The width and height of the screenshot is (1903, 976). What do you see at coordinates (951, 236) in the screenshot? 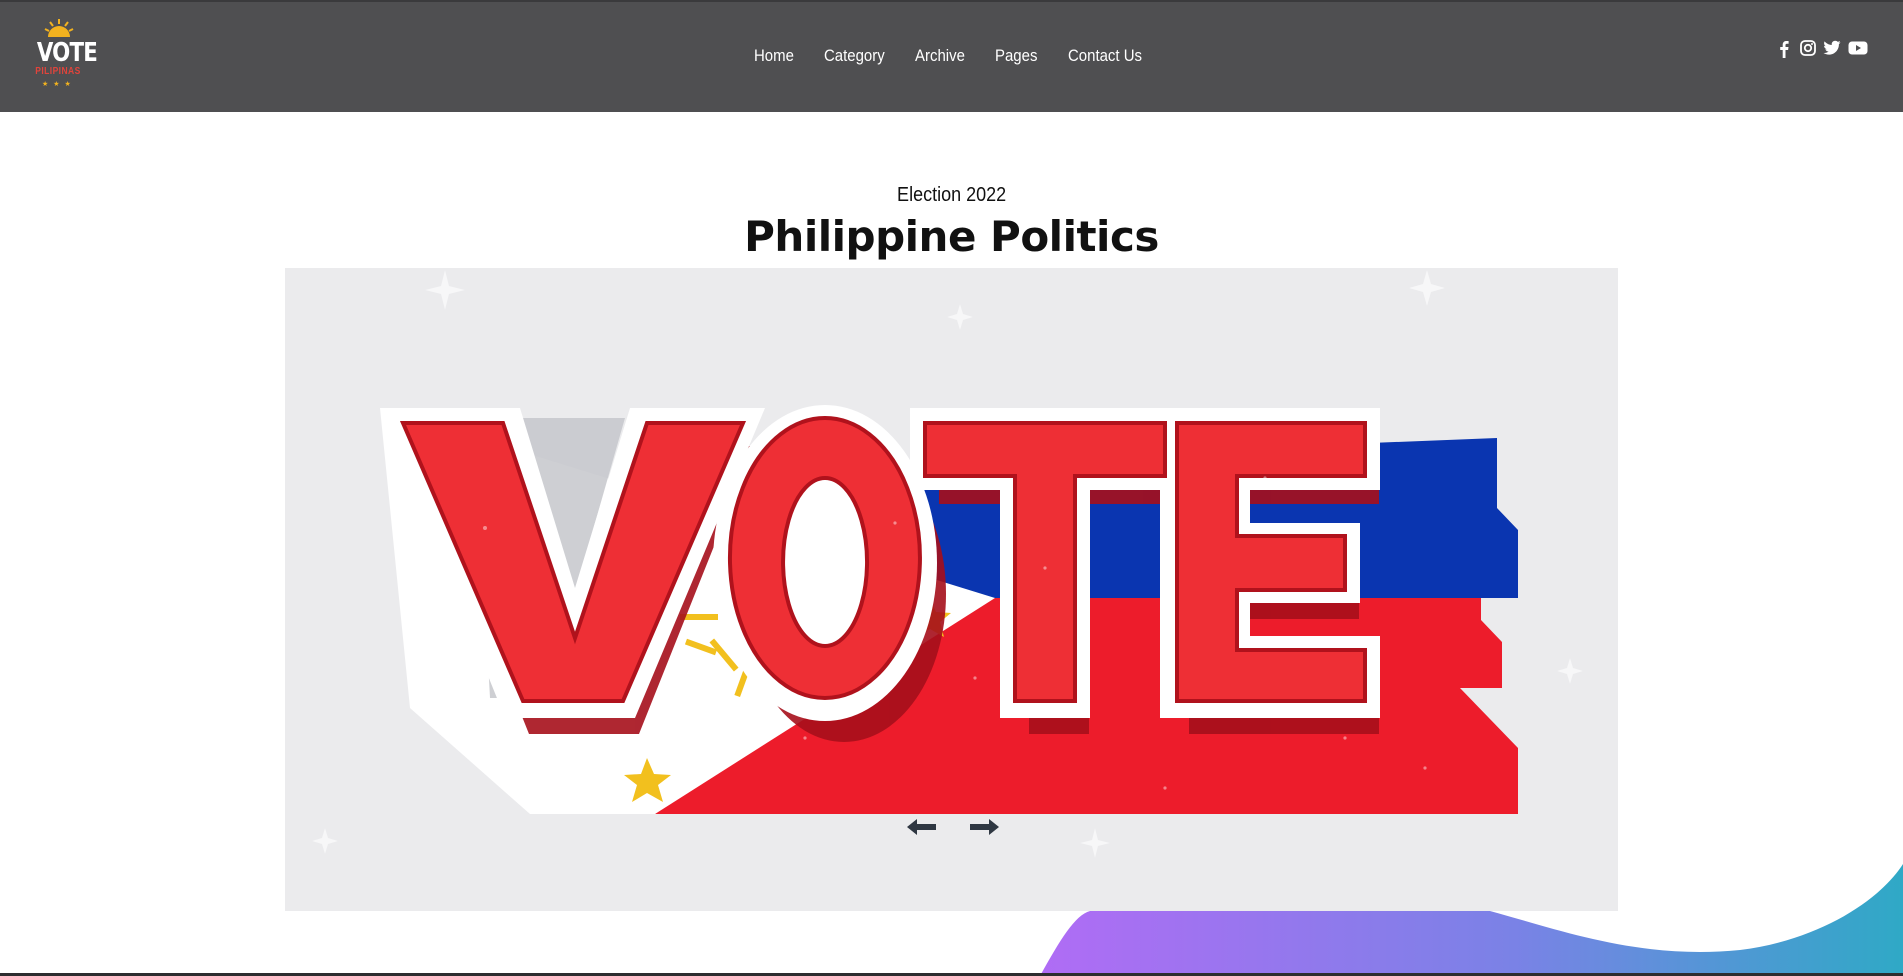
I see `page-title: Philippine Politics` at bounding box center [951, 236].